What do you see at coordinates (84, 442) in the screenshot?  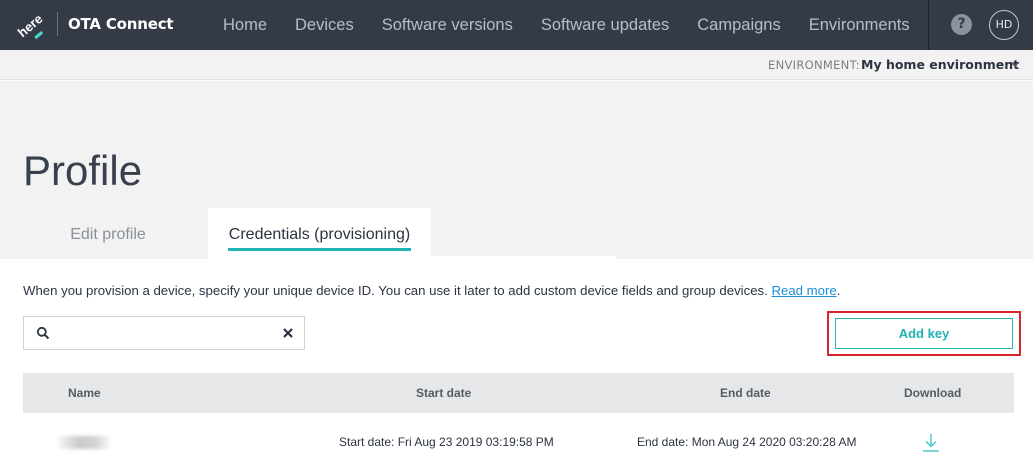 I see `key-name-redacted` at bounding box center [84, 442].